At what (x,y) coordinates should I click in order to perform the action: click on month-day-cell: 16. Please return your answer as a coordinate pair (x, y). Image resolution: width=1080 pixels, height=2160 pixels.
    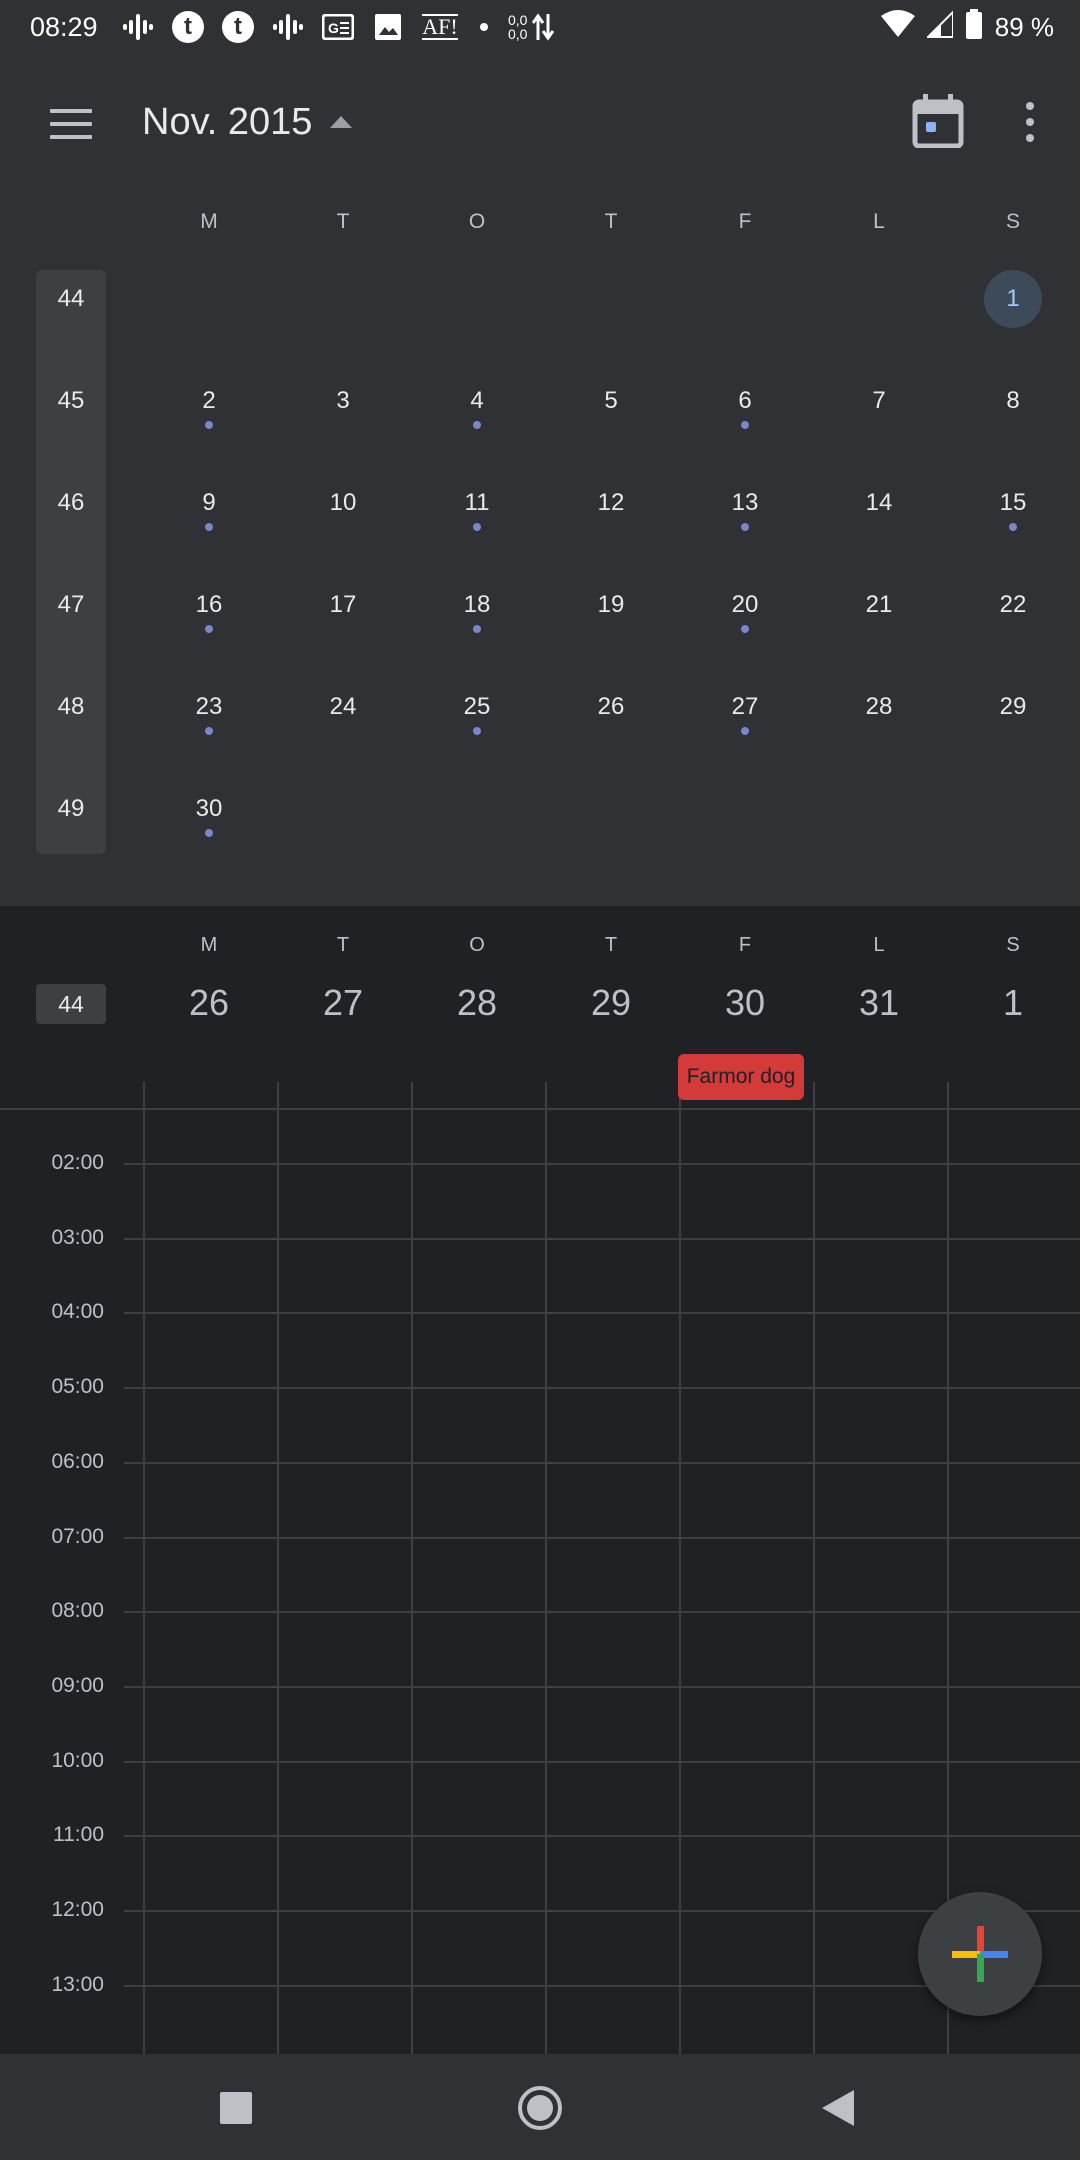
    Looking at the image, I should click on (209, 605).